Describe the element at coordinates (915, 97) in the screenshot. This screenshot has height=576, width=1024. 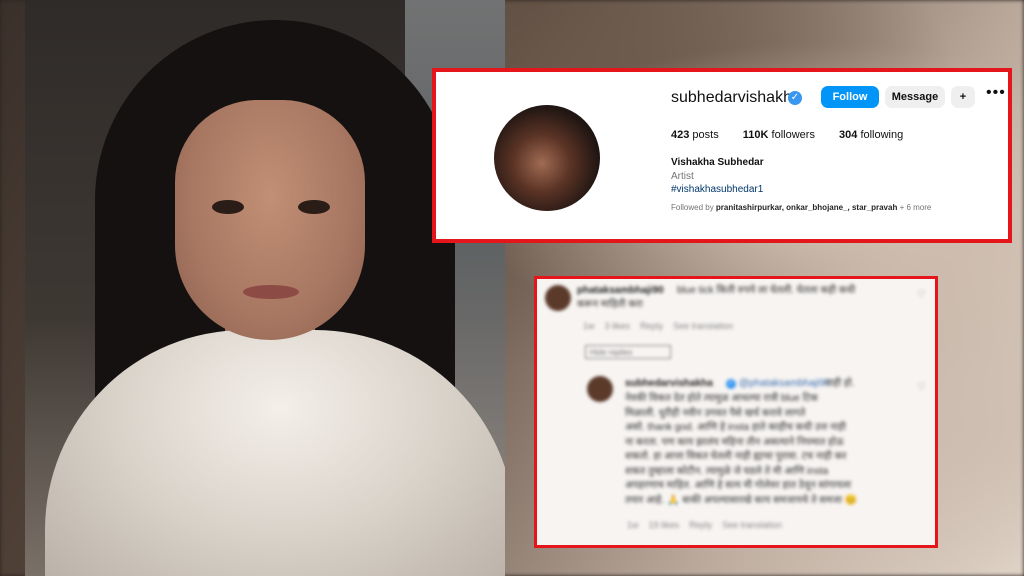
I see `message-button: Message` at that location.